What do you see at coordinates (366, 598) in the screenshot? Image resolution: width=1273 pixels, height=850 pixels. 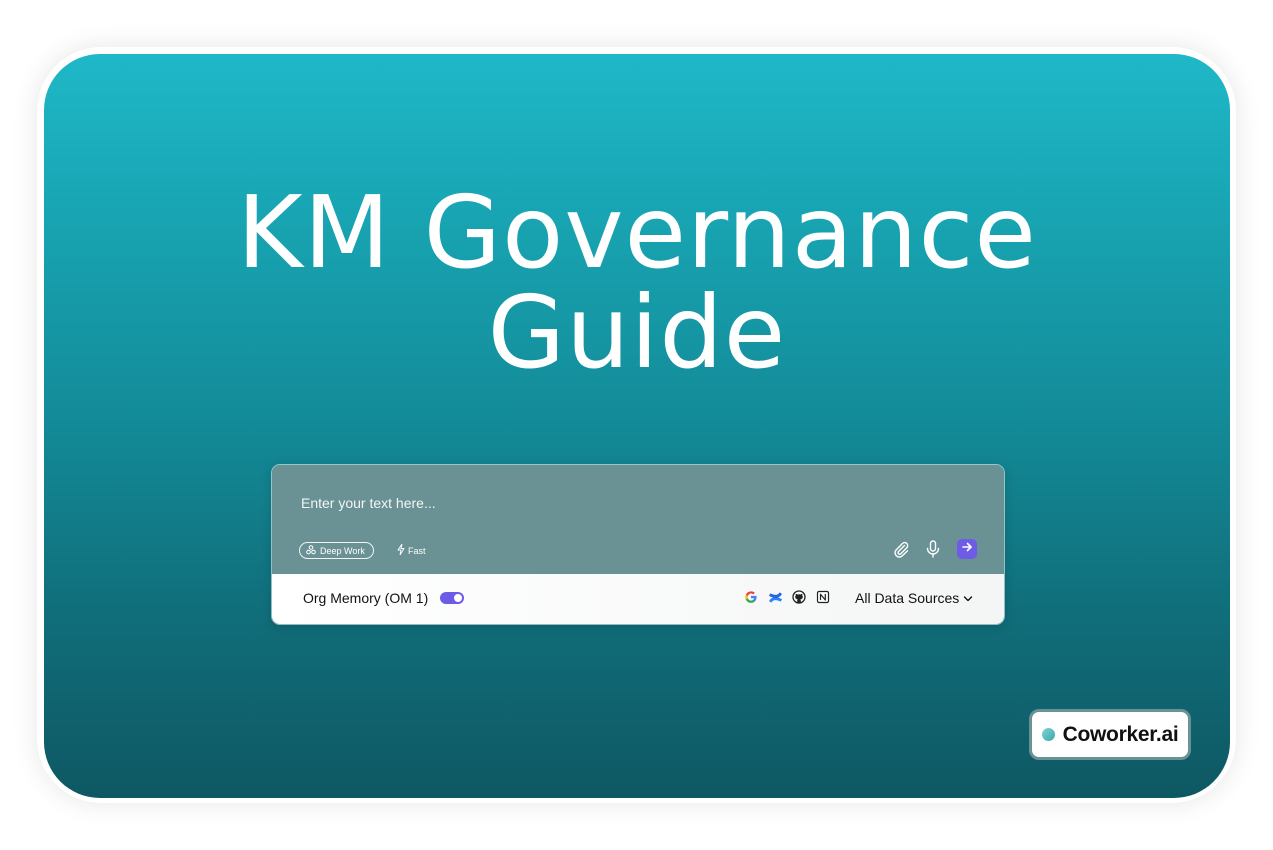 I see `org-memory-label: Org Memory (OM 1)` at bounding box center [366, 598].